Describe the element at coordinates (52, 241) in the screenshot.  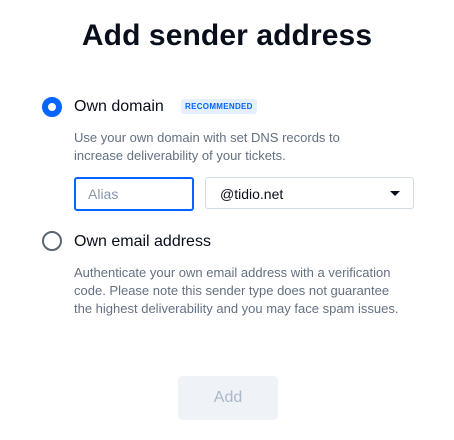
I see `own-email-radio` at that location.